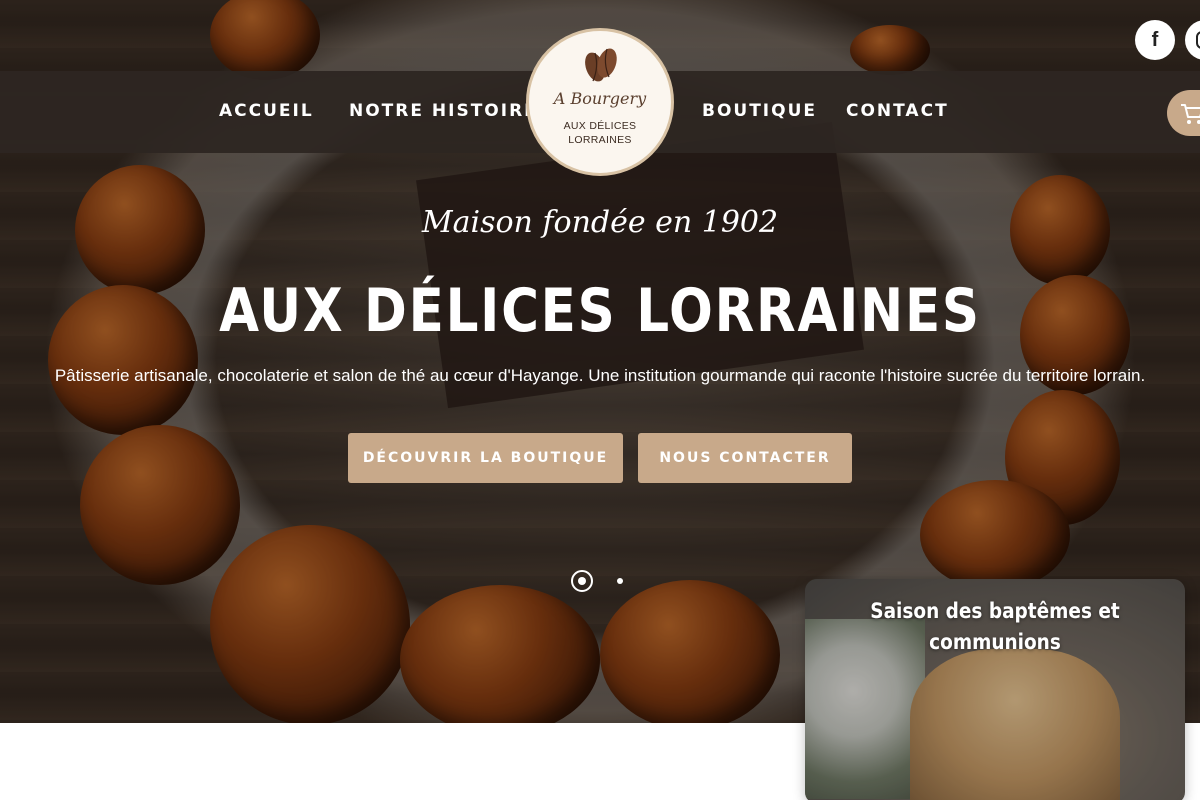 Image resolution: width=1200 pixels, height=800 pixels. What do you see at coordinates (995, 626) in the screenshot?
I see `promo-title: Saison des baptêmes et communions` at bounding box center [995, 626].